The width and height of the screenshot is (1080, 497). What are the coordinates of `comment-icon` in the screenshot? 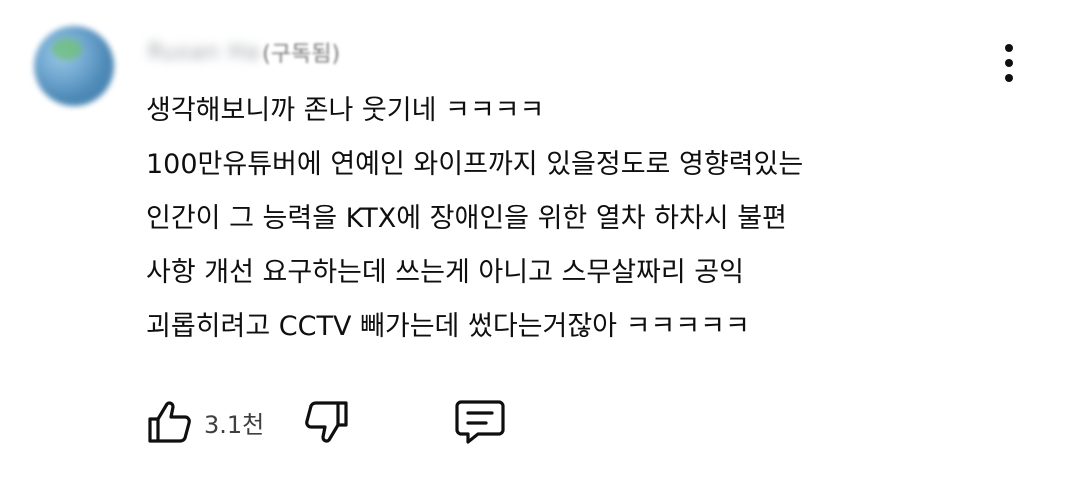 It's located at (480, 422).